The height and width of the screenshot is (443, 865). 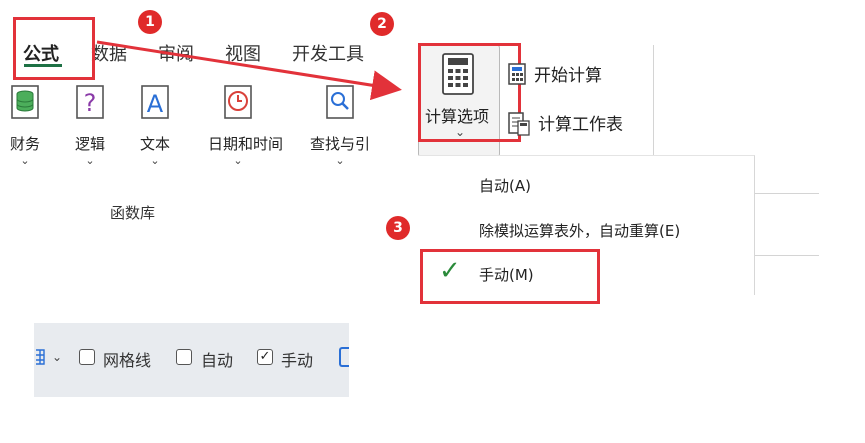 What do you see at coordinates (265, 357) in the screenshot?
I see `manual-calc-checkbox: ✓` at bounding box center [265, 357].